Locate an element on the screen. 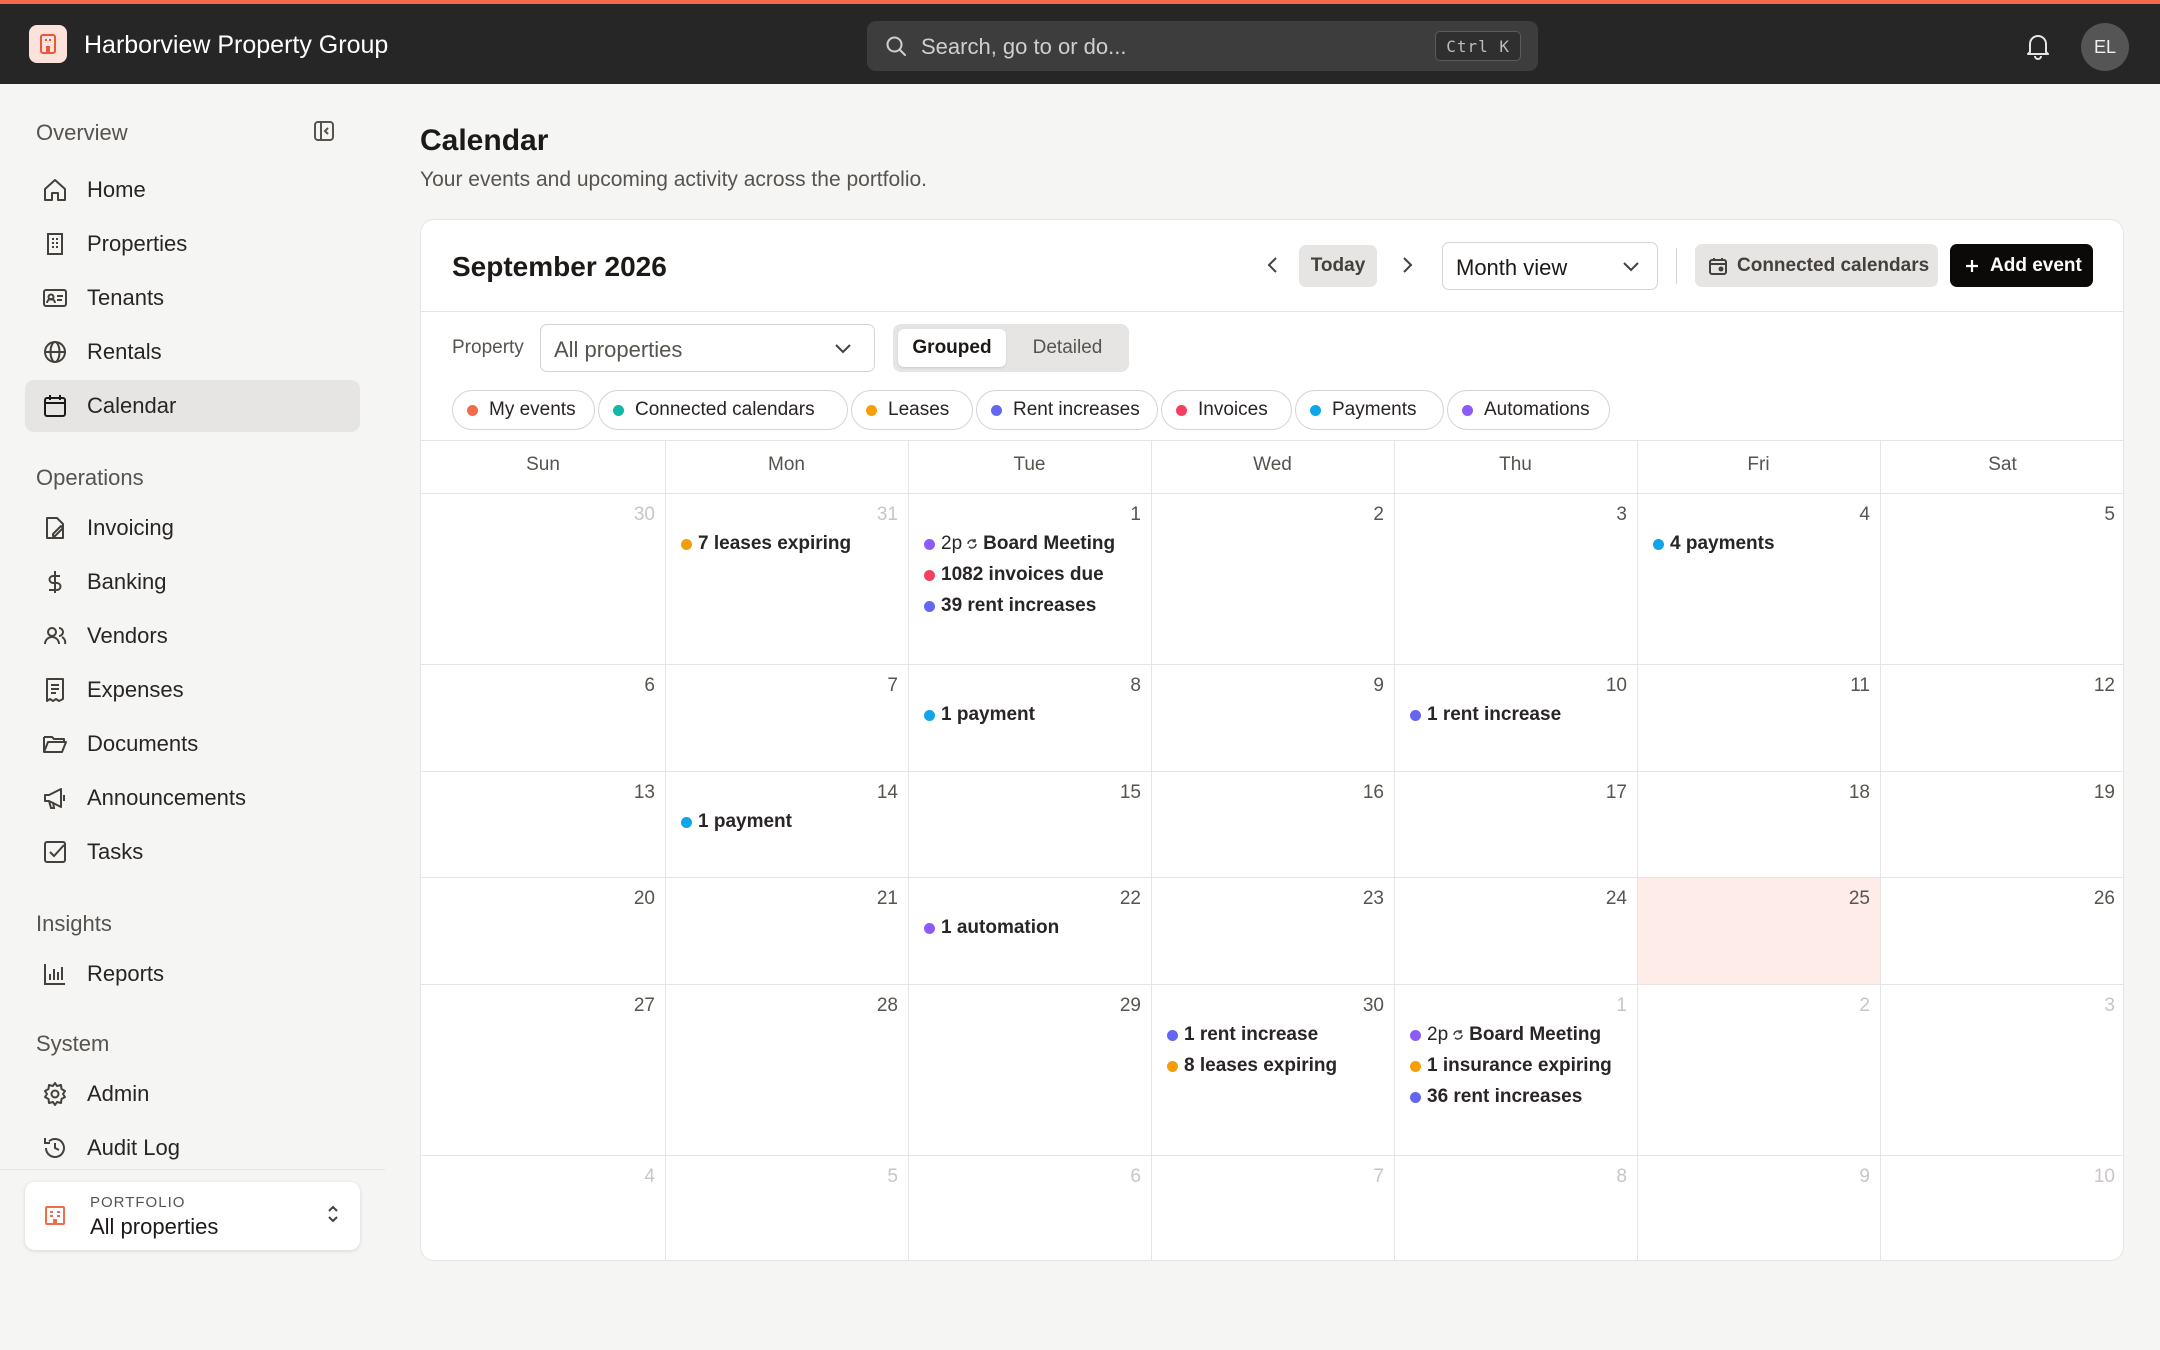  day-cell: 31 7 leases expiring is located at coordinates (787, 579).